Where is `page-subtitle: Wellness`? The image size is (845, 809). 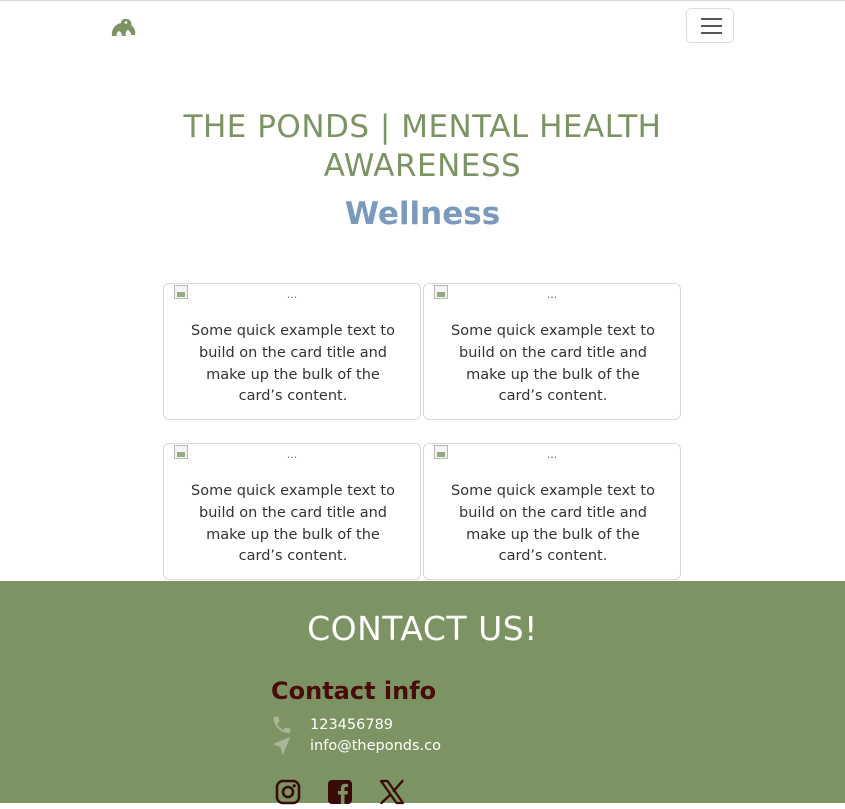
page-subtitle: Wellness is located at coordinates (422, 214).